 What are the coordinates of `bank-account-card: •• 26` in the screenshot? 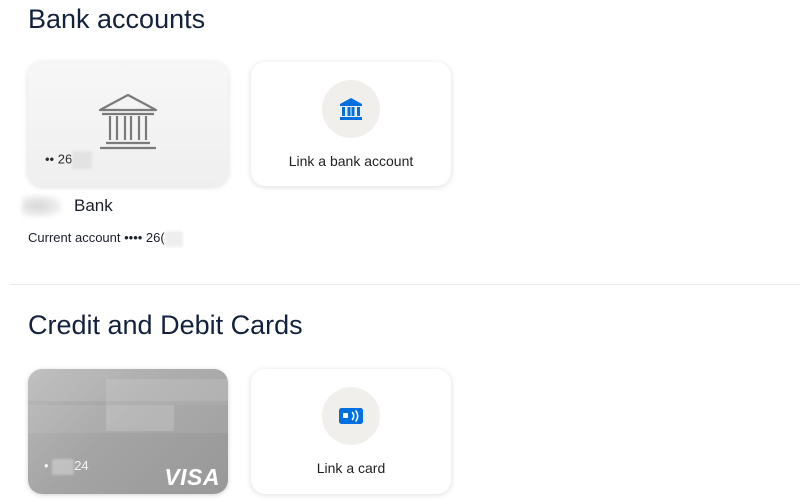 It's located at (128, 124).